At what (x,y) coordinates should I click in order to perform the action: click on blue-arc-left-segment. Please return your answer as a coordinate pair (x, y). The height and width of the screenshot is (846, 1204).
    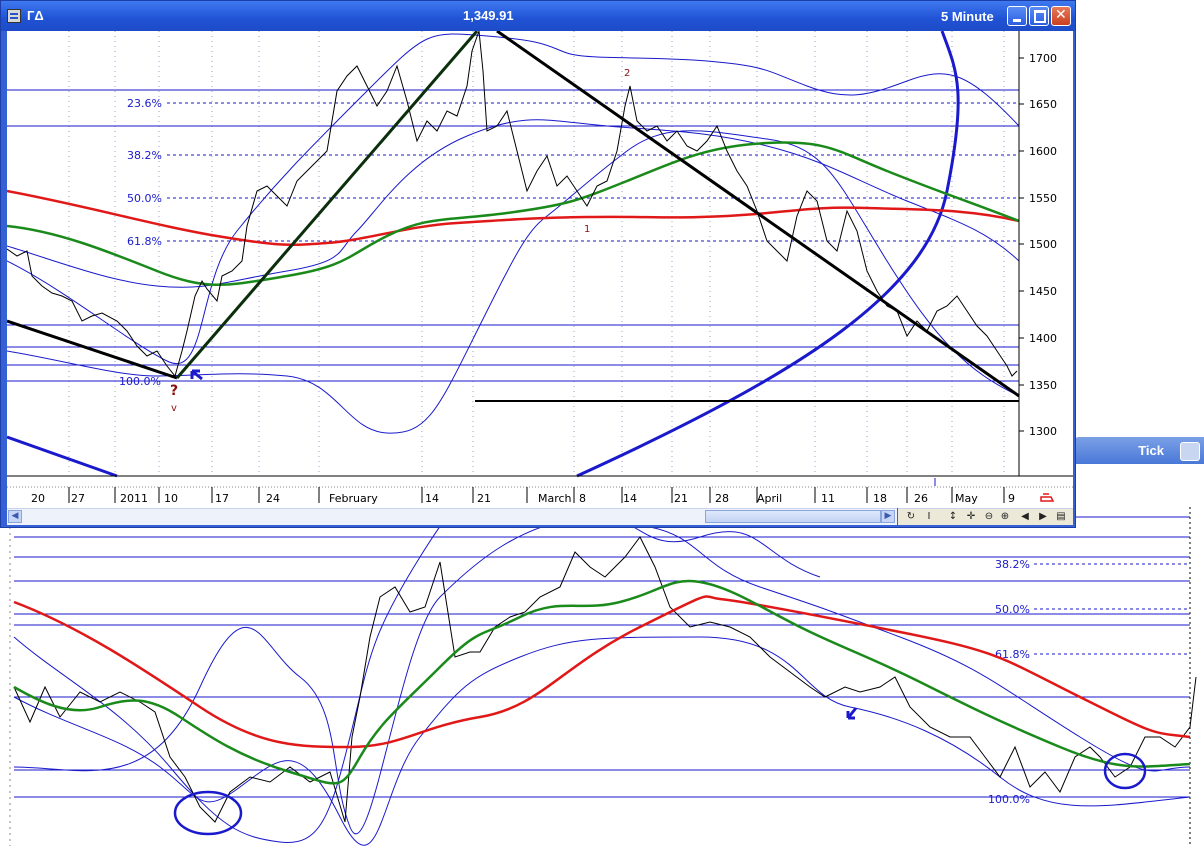
    Looking at the image, I should click on (62, 456).